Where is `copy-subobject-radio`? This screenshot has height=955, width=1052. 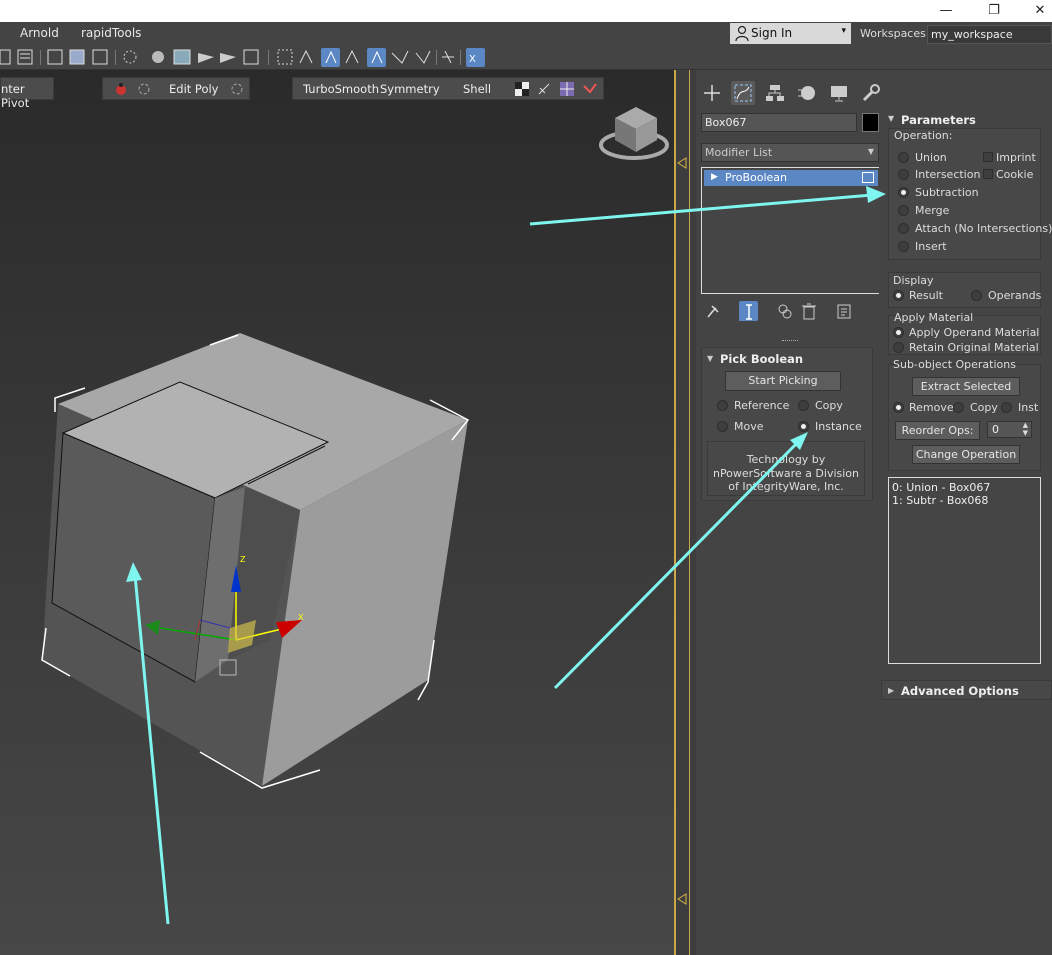
copy-subobject-radio is located at coordinates (958, 407).